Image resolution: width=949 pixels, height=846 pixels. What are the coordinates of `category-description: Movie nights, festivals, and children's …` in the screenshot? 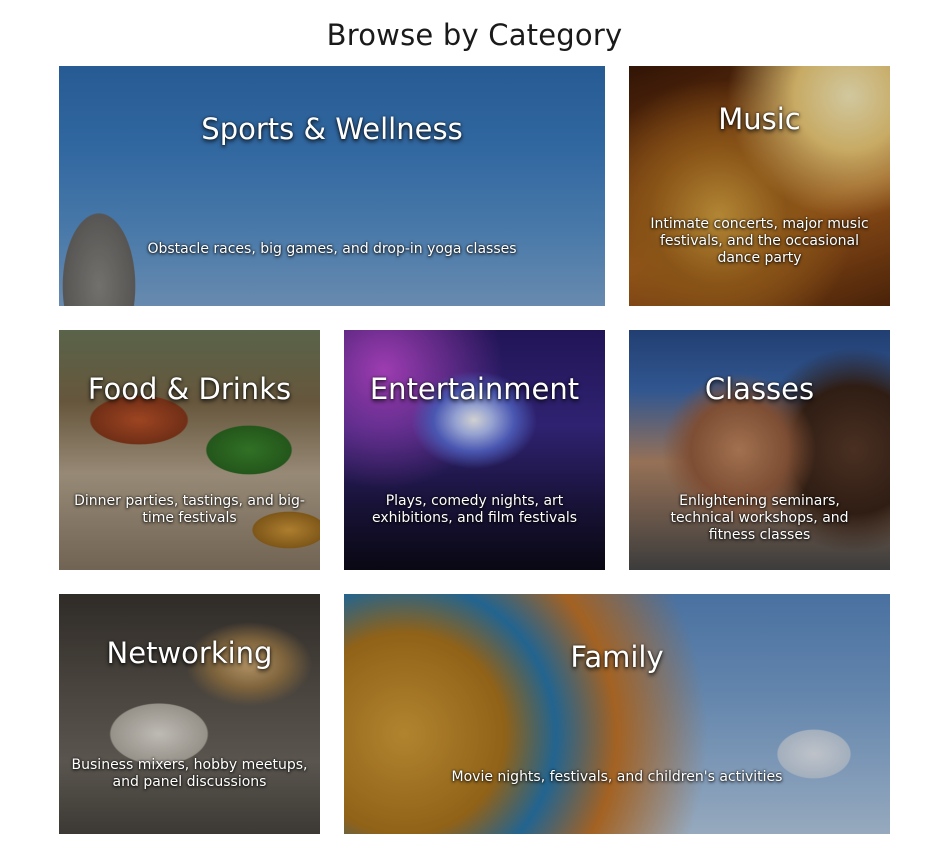 It's located at (617, 777).